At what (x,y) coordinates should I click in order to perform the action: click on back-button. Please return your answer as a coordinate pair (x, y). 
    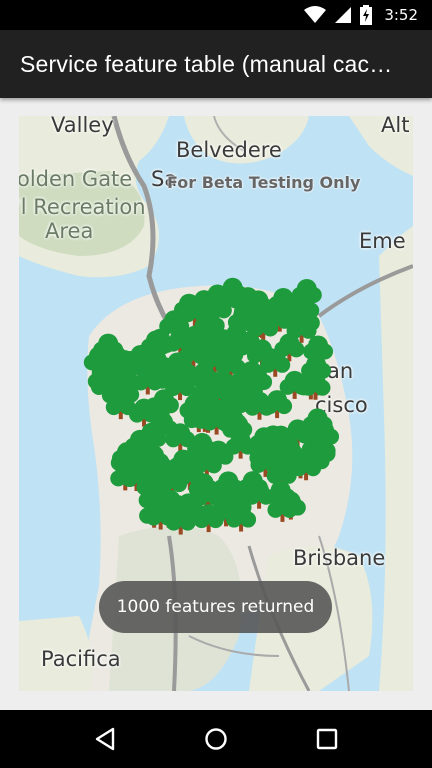
    Looking at the image, I should click on (105, 739).